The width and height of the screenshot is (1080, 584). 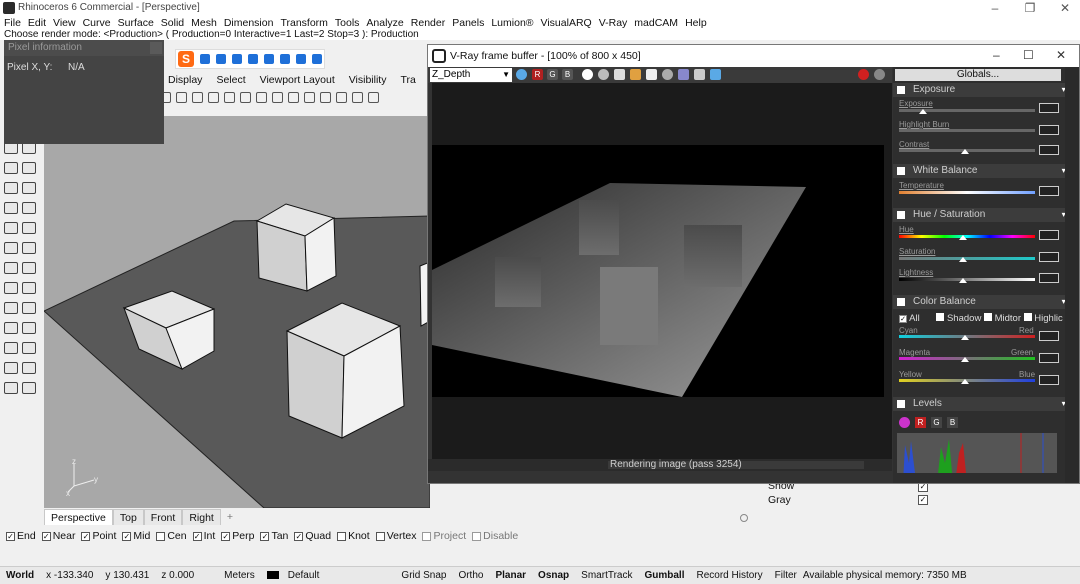 I want to click on scale-tool-icon, so click(x=29, y=308).